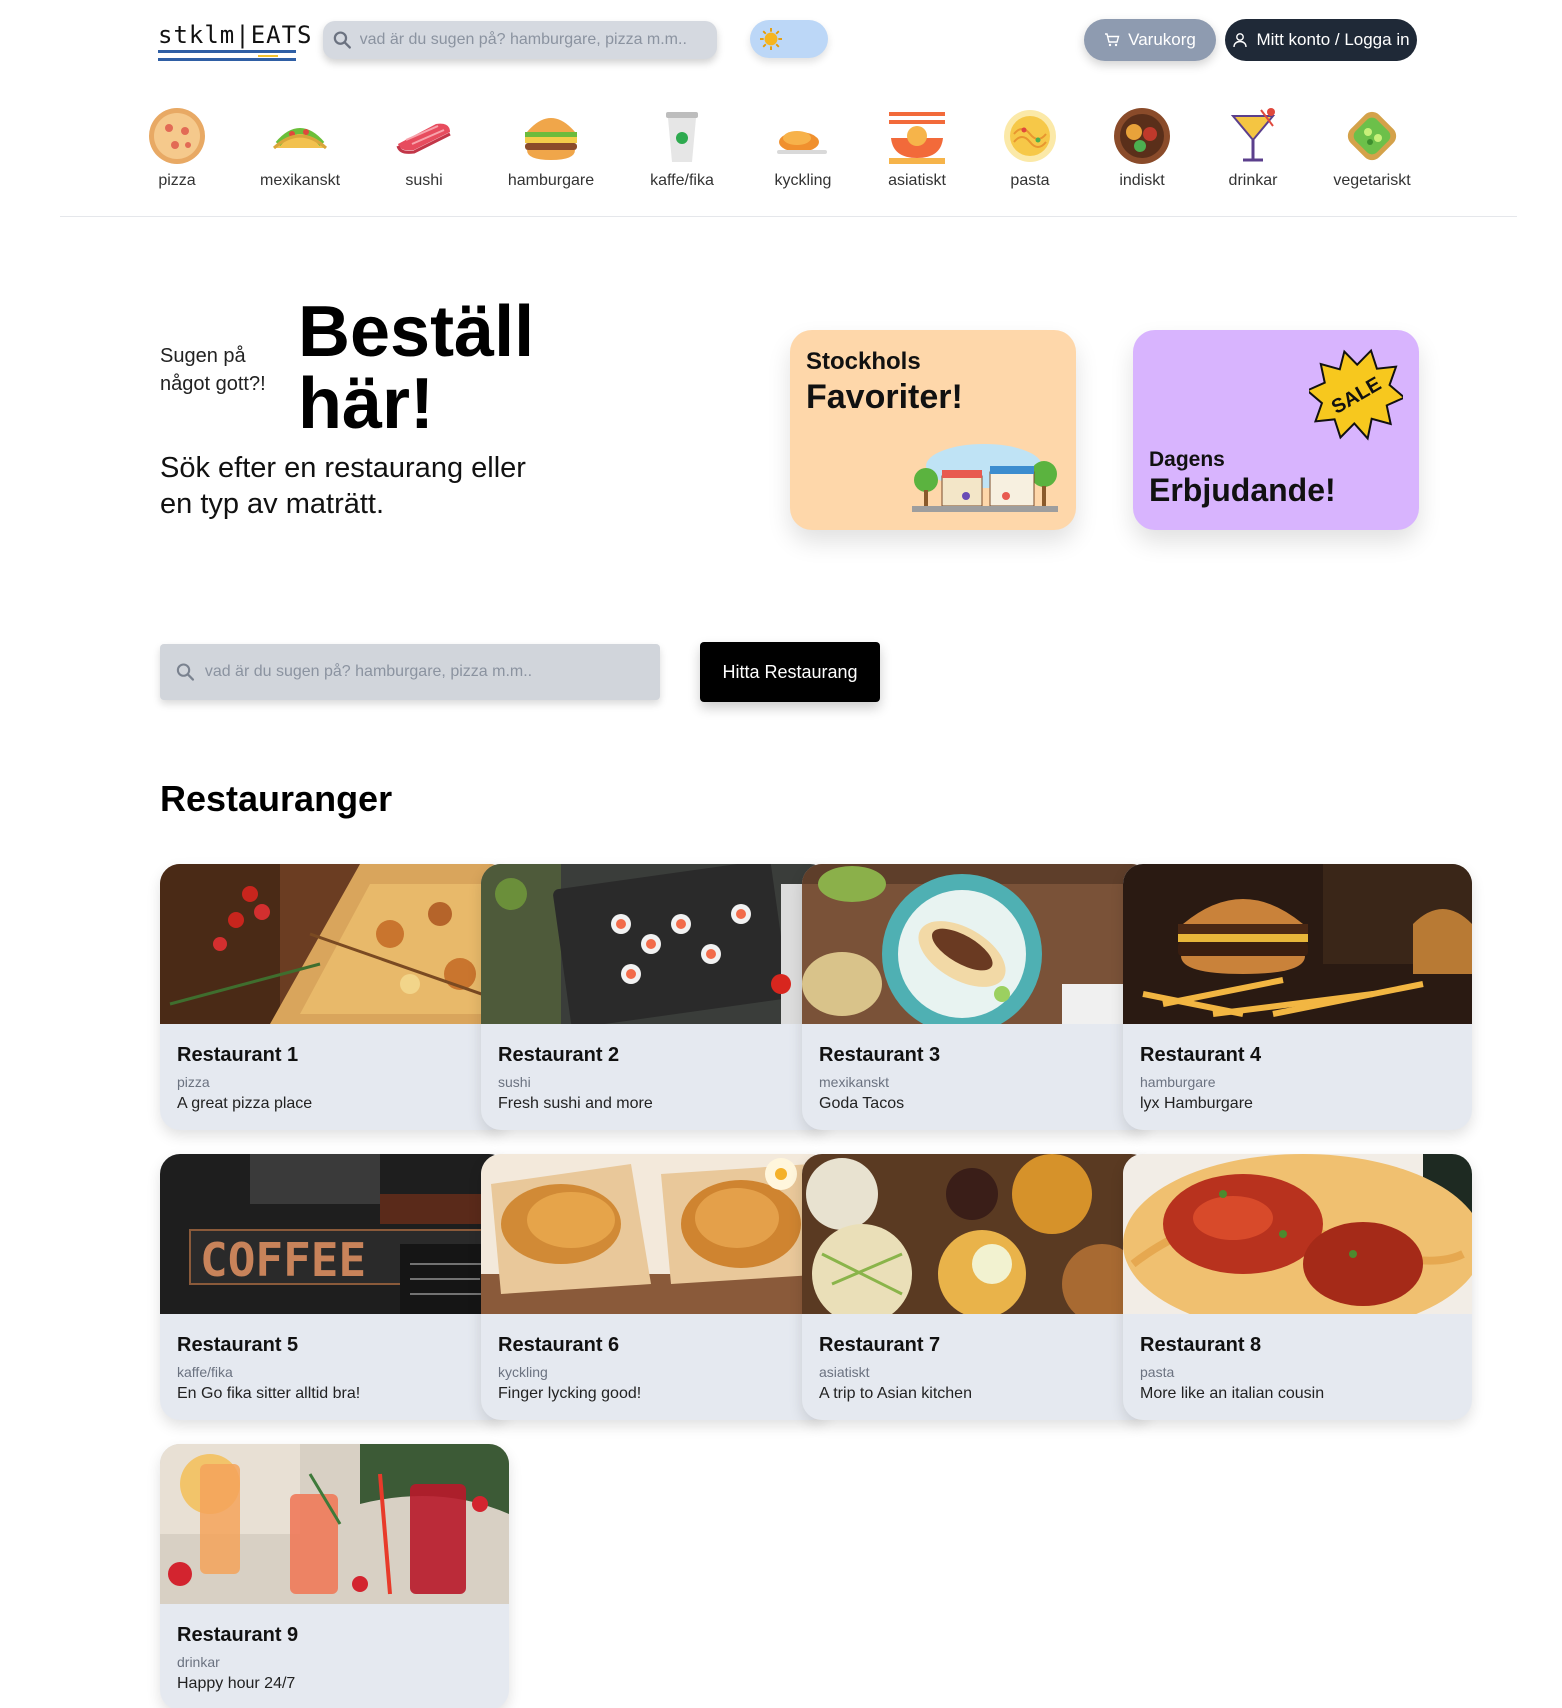 The image size is (1562, 1708). Describe the element at coordinates (177, 136) in the screenshot. I see `pizza-icon` at that location.